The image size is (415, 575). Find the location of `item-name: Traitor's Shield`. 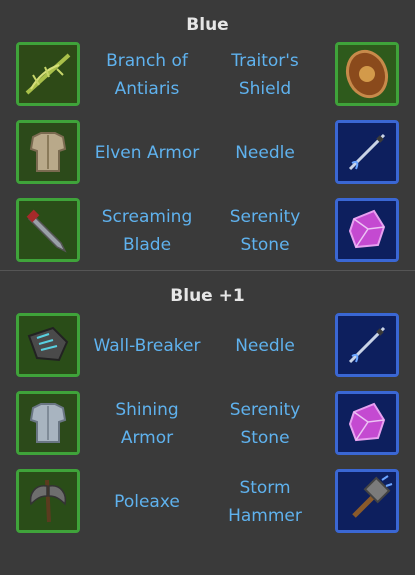

item-name: Traitor's Shield is located at coordinates (265, 75).